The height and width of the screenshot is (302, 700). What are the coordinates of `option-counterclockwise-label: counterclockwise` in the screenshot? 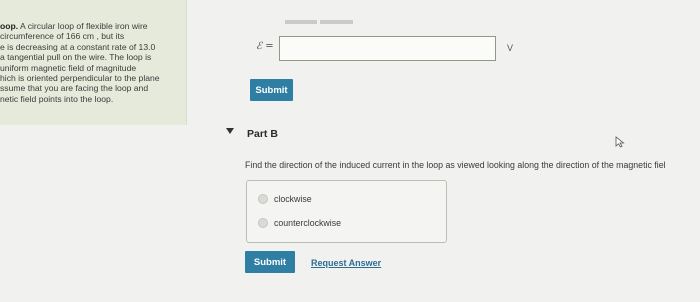 It's located at (307, 223).